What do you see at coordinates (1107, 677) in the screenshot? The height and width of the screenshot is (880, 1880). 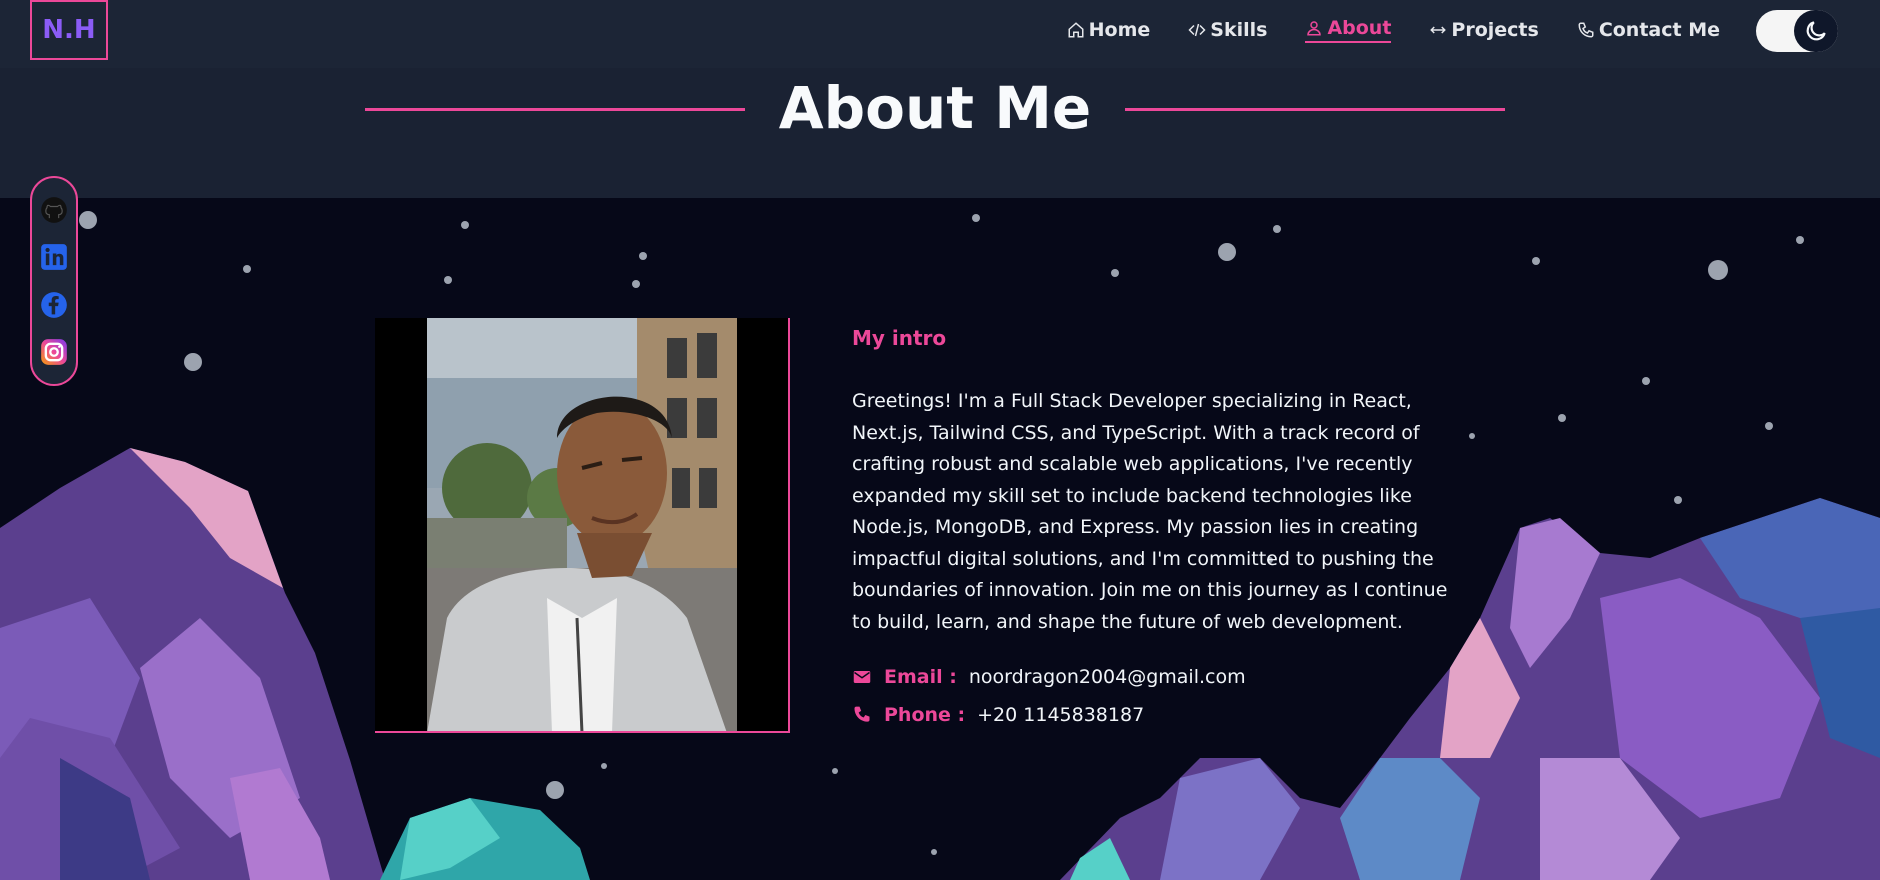 I see `email-value: noordragon2004@gmail.com` at bounding box center [1107, 677].